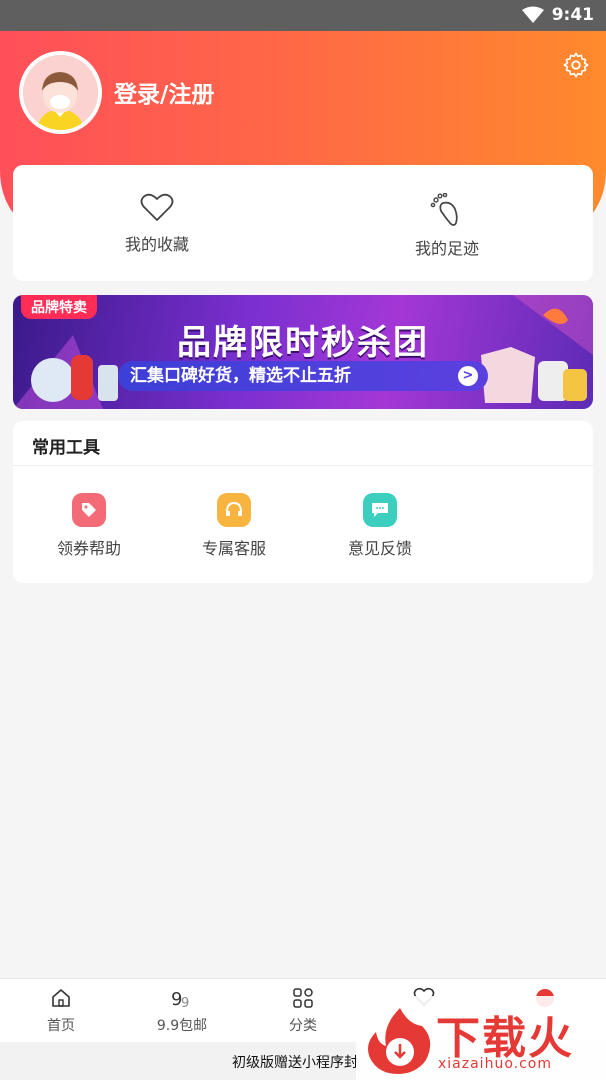 This screenshot has width=606, height=1080. Describe the element at coordinates (157, 207) in the screenshot. I see `heart-icon` at that location.